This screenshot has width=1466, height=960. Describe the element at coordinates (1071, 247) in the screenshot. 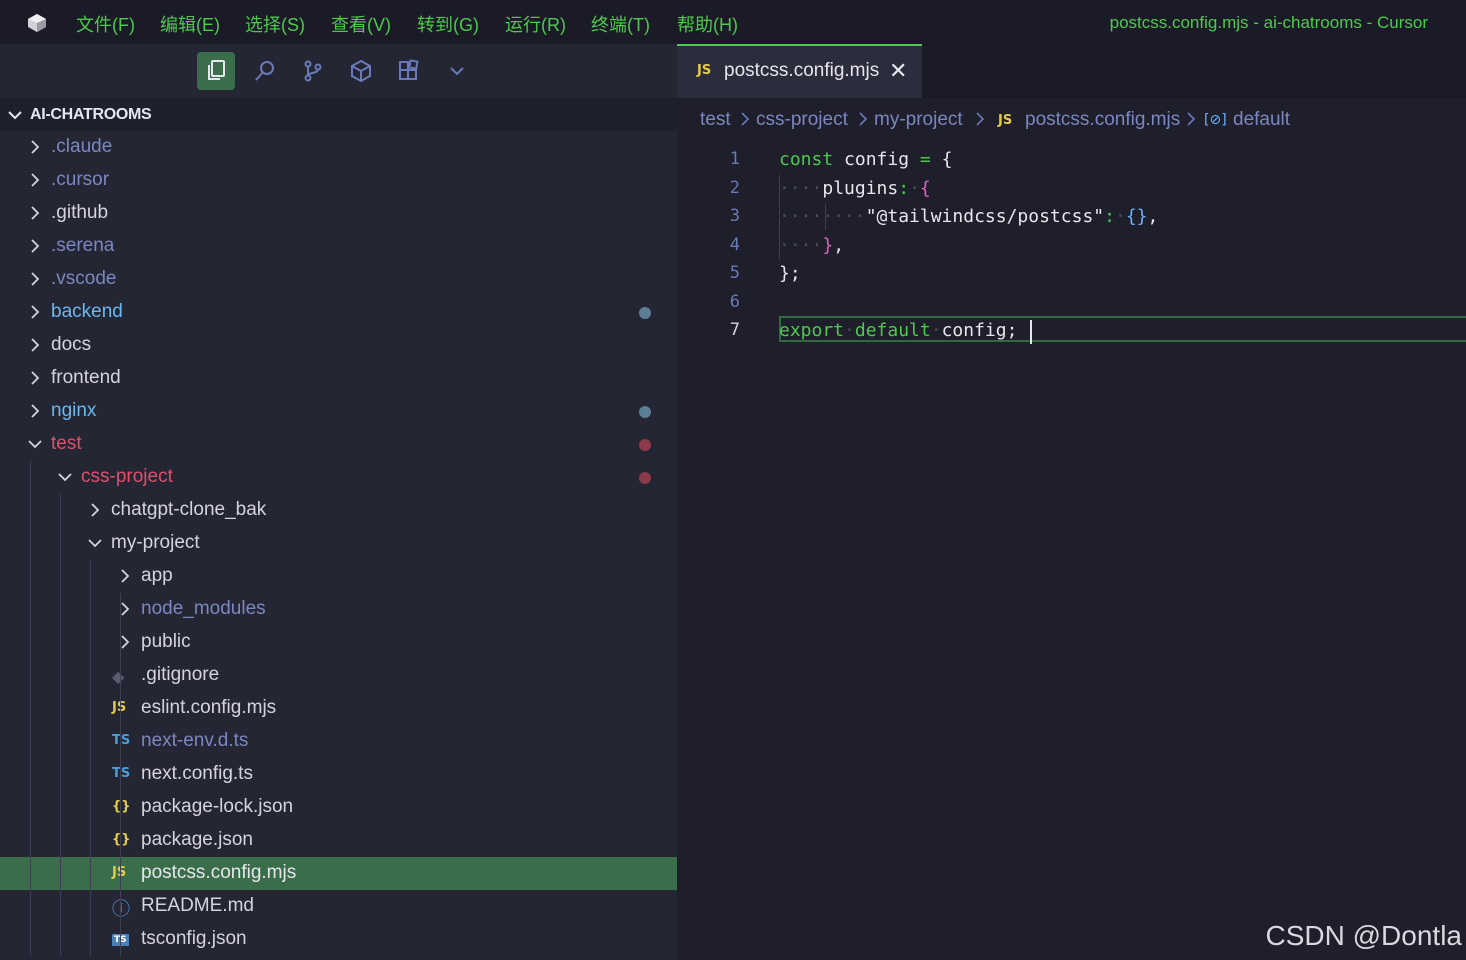

I see `code-line: 4 ····},` at that location.